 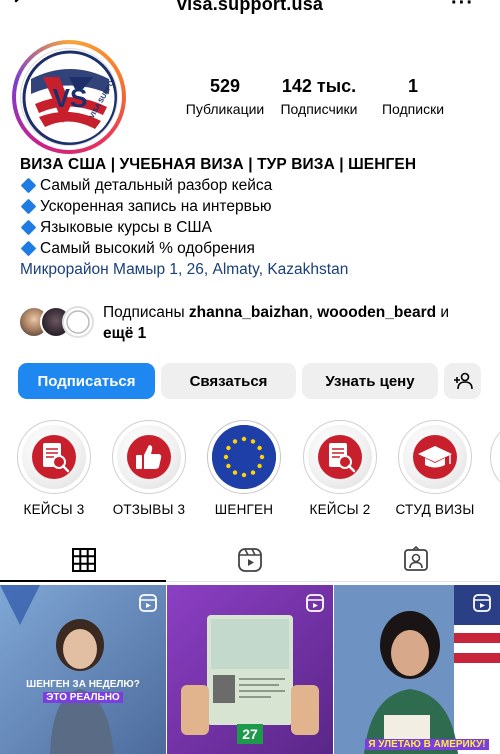 I want to click on post-thumbnail: ШЕНГЕН ЗА НЕДЕЛЮ? ЭТО РЕАЛЬНО, so click(x=83, y=669).